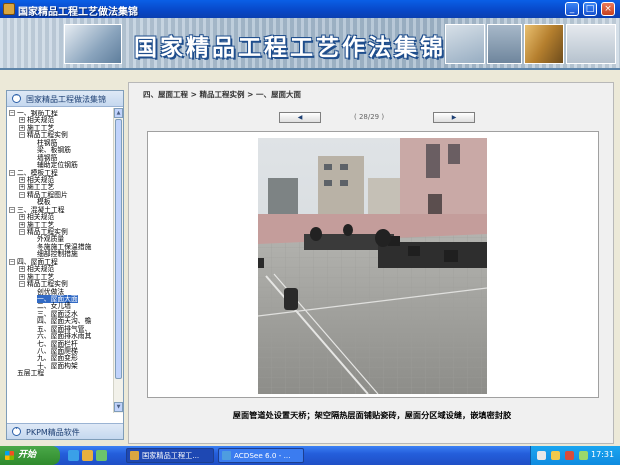 This screenshot has width=620, height=465. Describe the element at coordinates (16, 431) in the screenshot. I see `expand-icon: ˅` at that location.